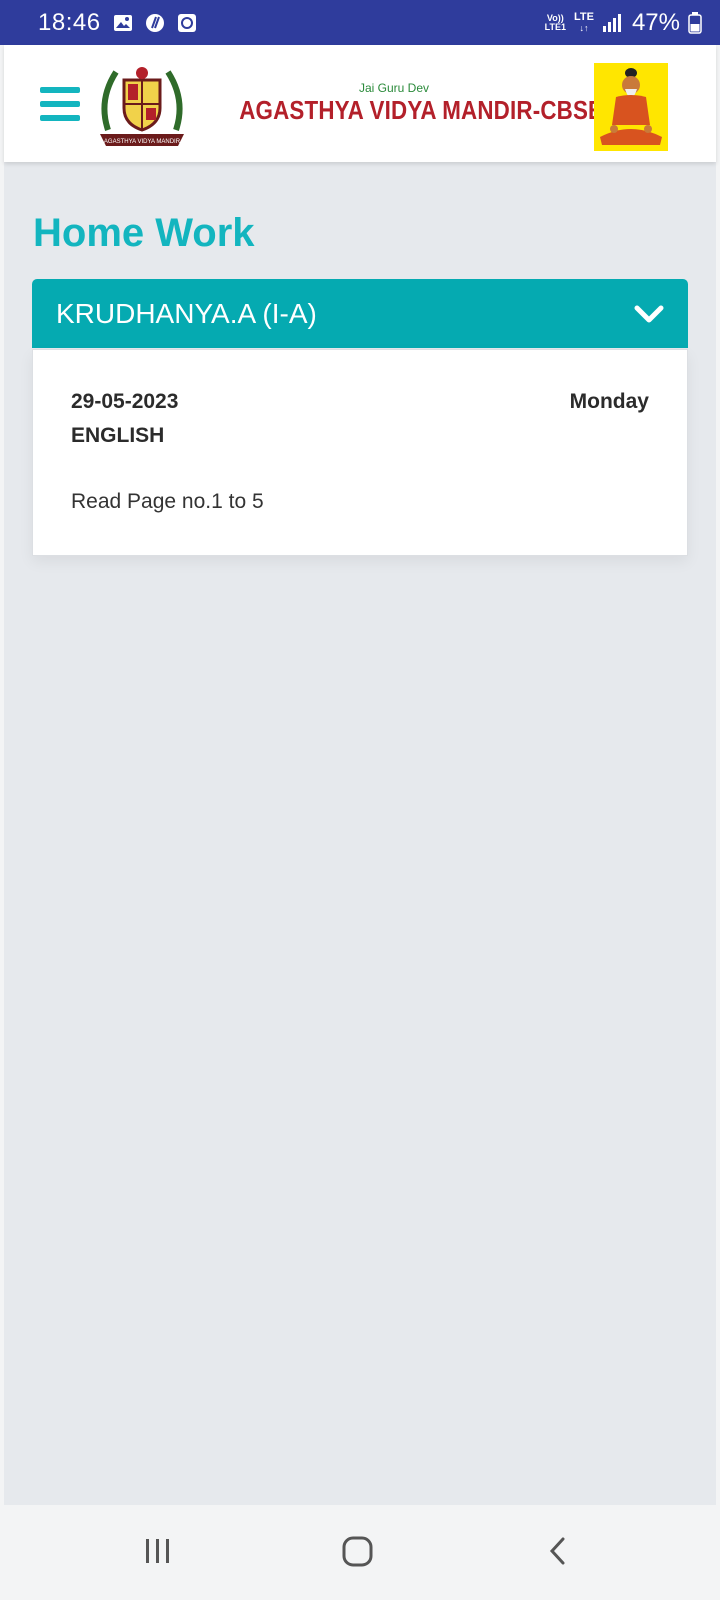 The height and width of the screenshot is (1600, 720). What do you see at coordinates (69, 22) in the screenshot?
I see `status-time: 18:46` at bounding box center [69, 22].